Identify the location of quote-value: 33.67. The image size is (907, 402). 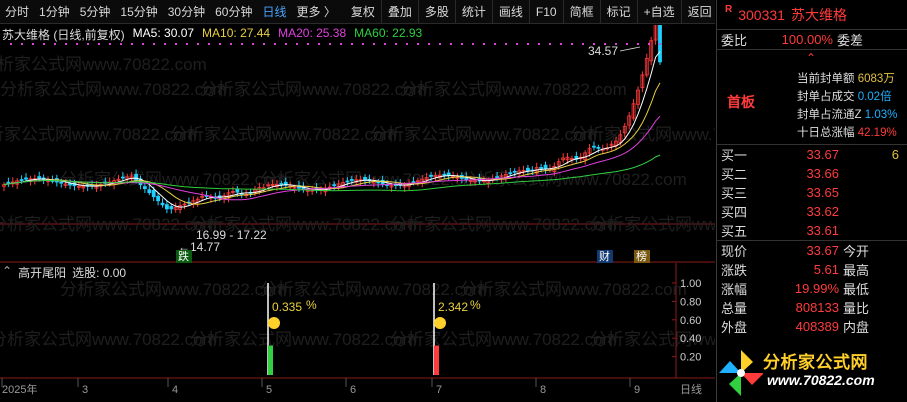
(822, 250).